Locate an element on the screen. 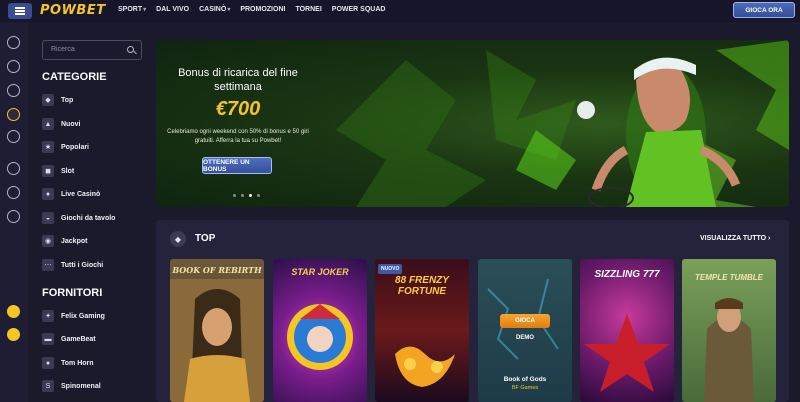 This screenshot has height=402, width=800. game-title: SIZZLING 777 is located at coordinates (627, 274).